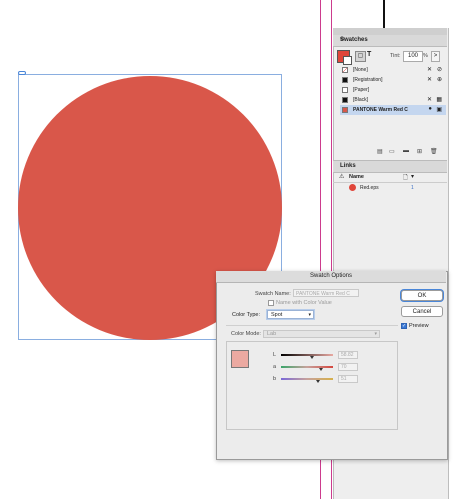  Describe the element at coordinates (434, 151) in the screenshot. I see `delete-swatch-icon: 🗑` at that location.